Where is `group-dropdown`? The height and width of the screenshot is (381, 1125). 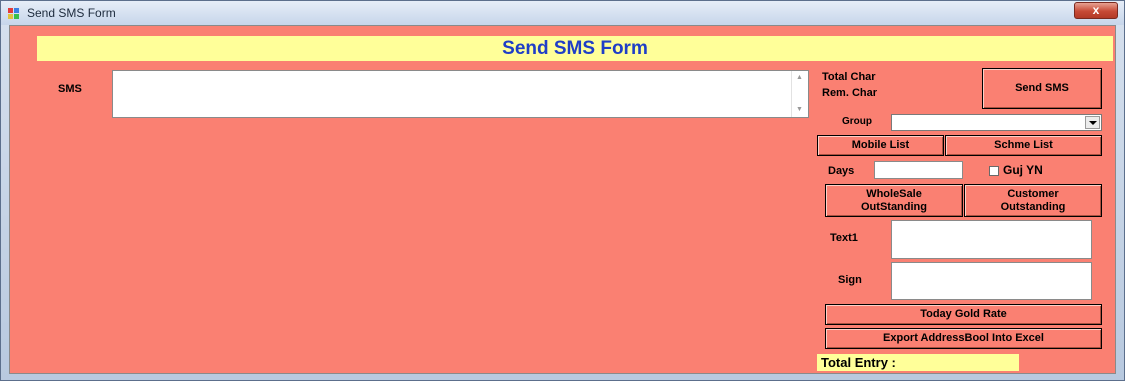
group-dropdown is located at coordinates (996, 122).